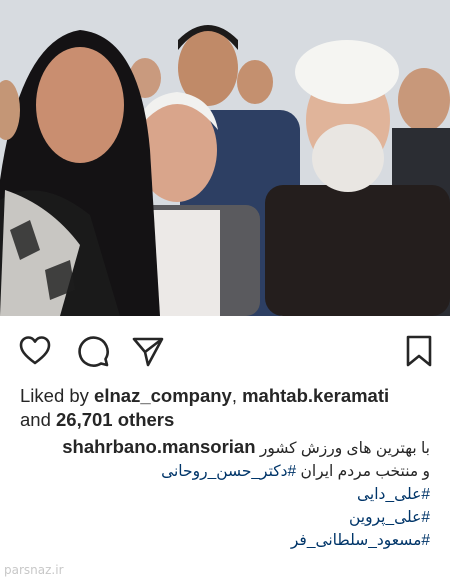 This screenshot has height=579, width=450. Describe the element at coordinates (344, 448) in the screenshot. I see `caption-line-1: با بهترین های ورزش کشور` at that location.